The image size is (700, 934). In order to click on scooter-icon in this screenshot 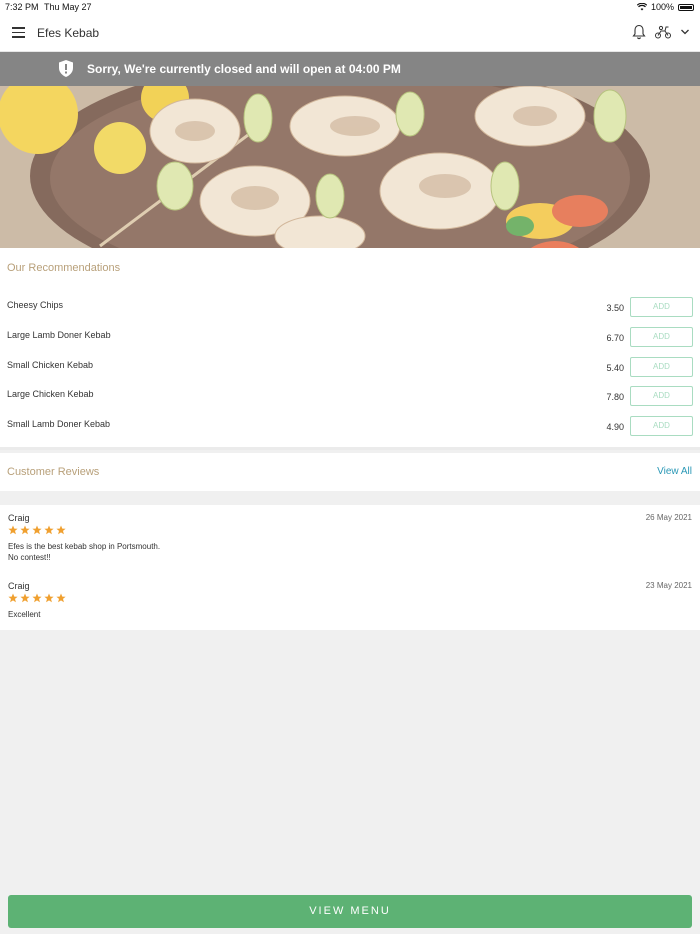, I will do `click(663, 32)`.